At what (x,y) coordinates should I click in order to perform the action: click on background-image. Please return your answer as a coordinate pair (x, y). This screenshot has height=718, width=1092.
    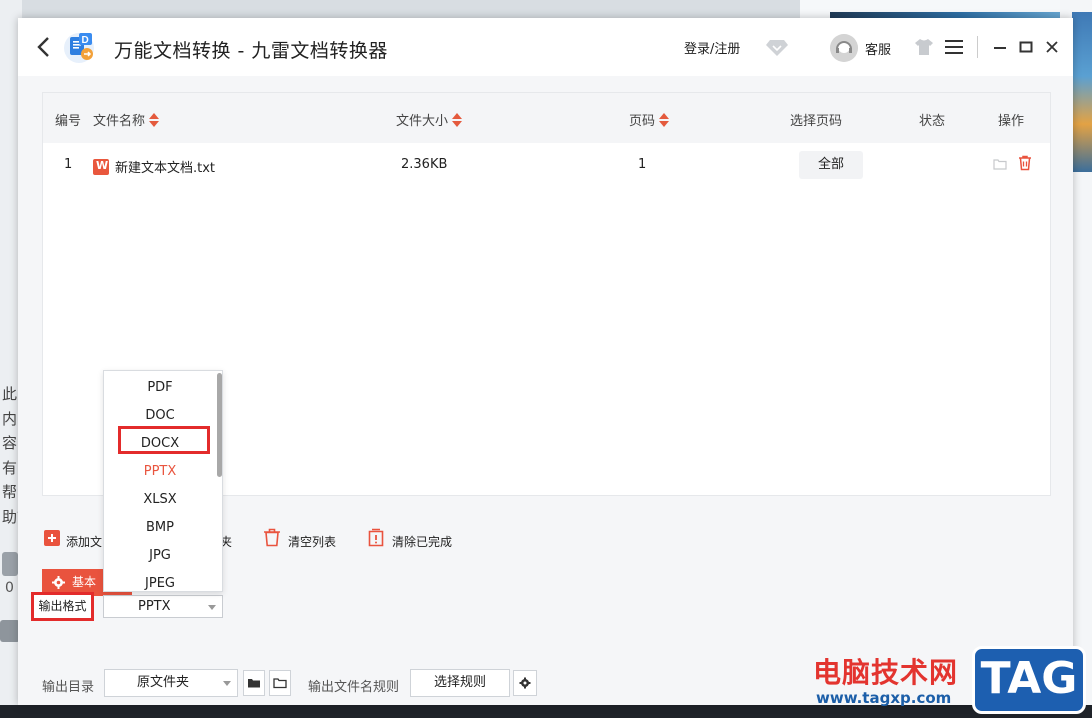
    Looking at the image, I should click on (1082, 92).